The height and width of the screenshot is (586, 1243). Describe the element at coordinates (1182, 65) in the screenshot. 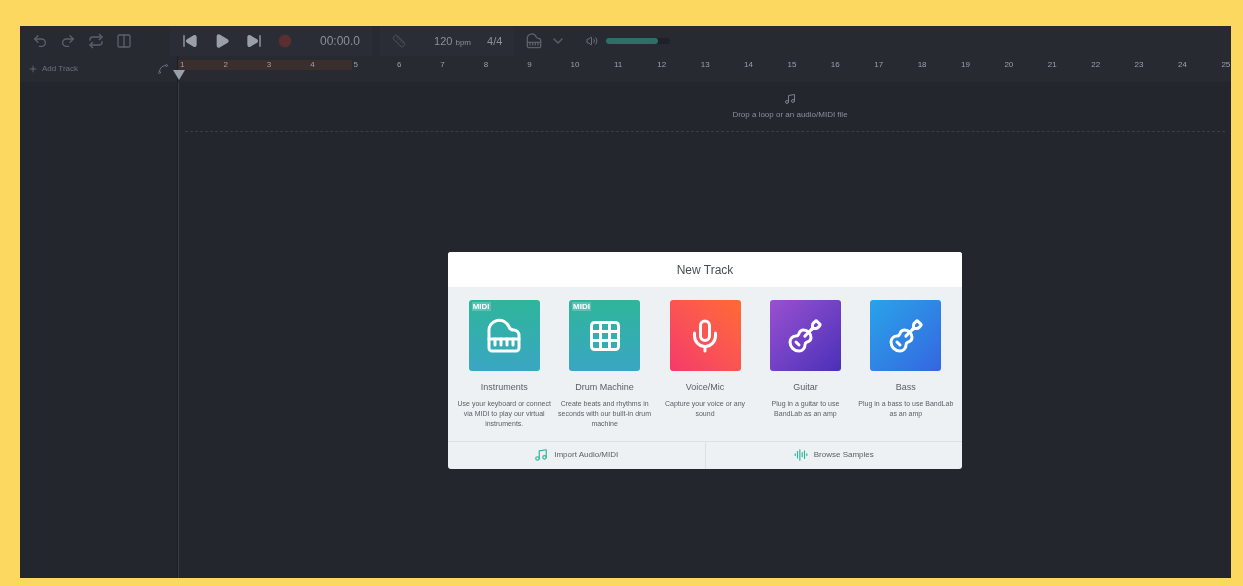

I see `bar-number: 24` at that location.